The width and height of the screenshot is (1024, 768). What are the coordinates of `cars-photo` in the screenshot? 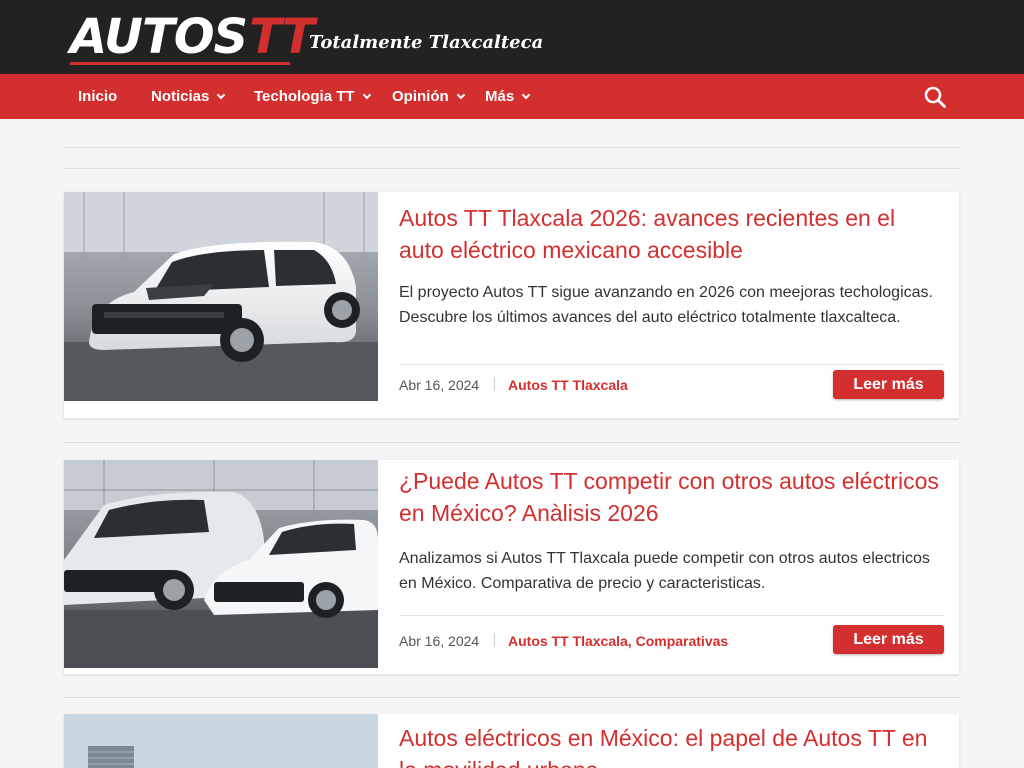 It's located at (221, 564).